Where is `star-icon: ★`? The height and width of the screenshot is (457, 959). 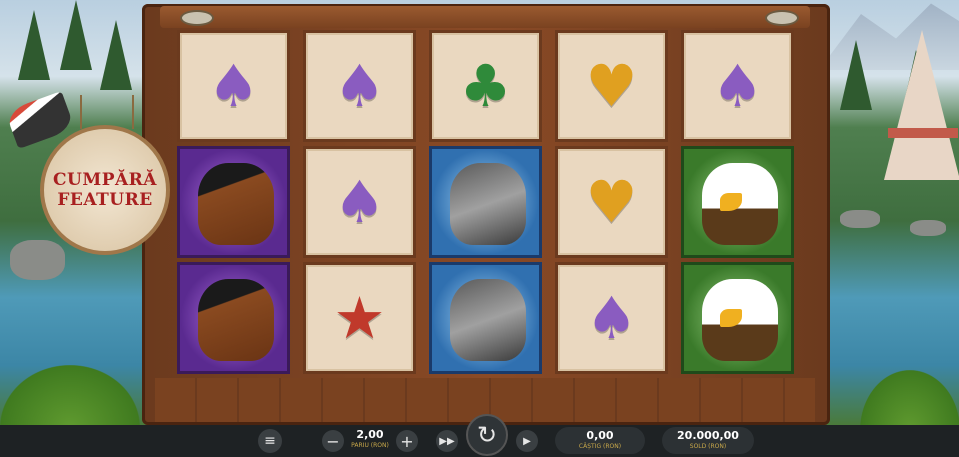
star-icon: ★ is located at coordinates (359, 318).